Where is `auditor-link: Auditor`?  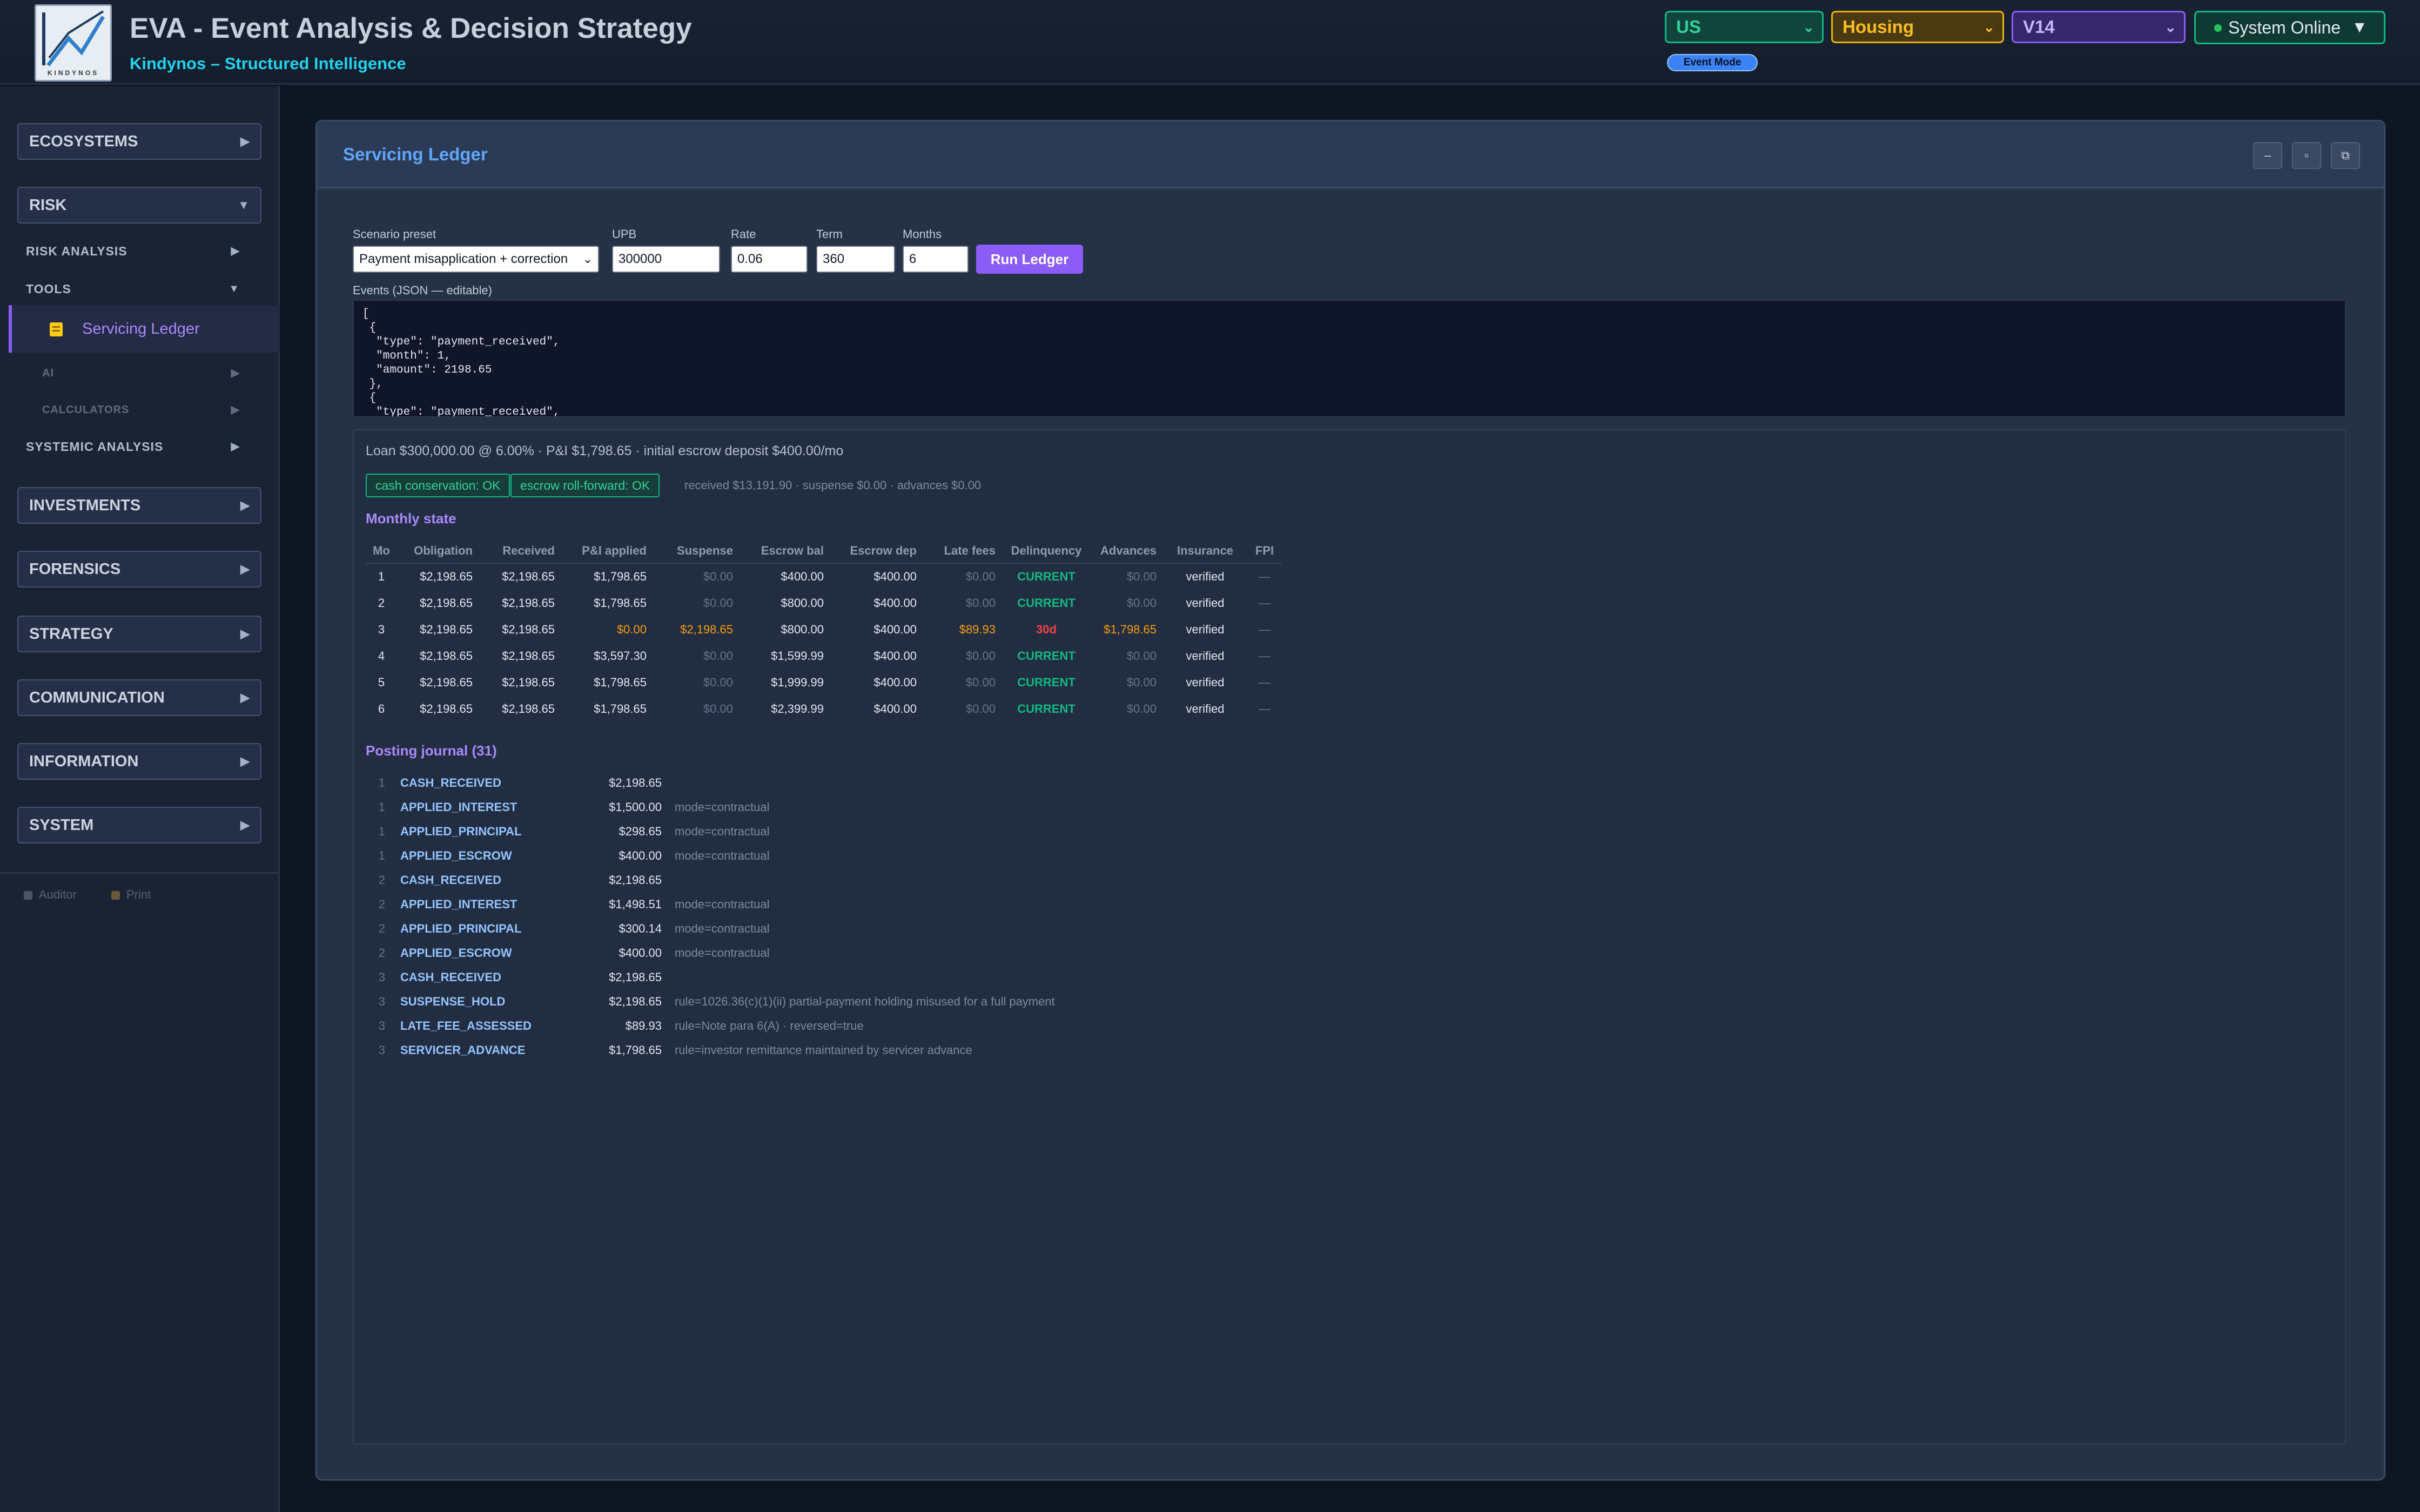
auditor-link: Auditor is located at coordinates (50, 895).